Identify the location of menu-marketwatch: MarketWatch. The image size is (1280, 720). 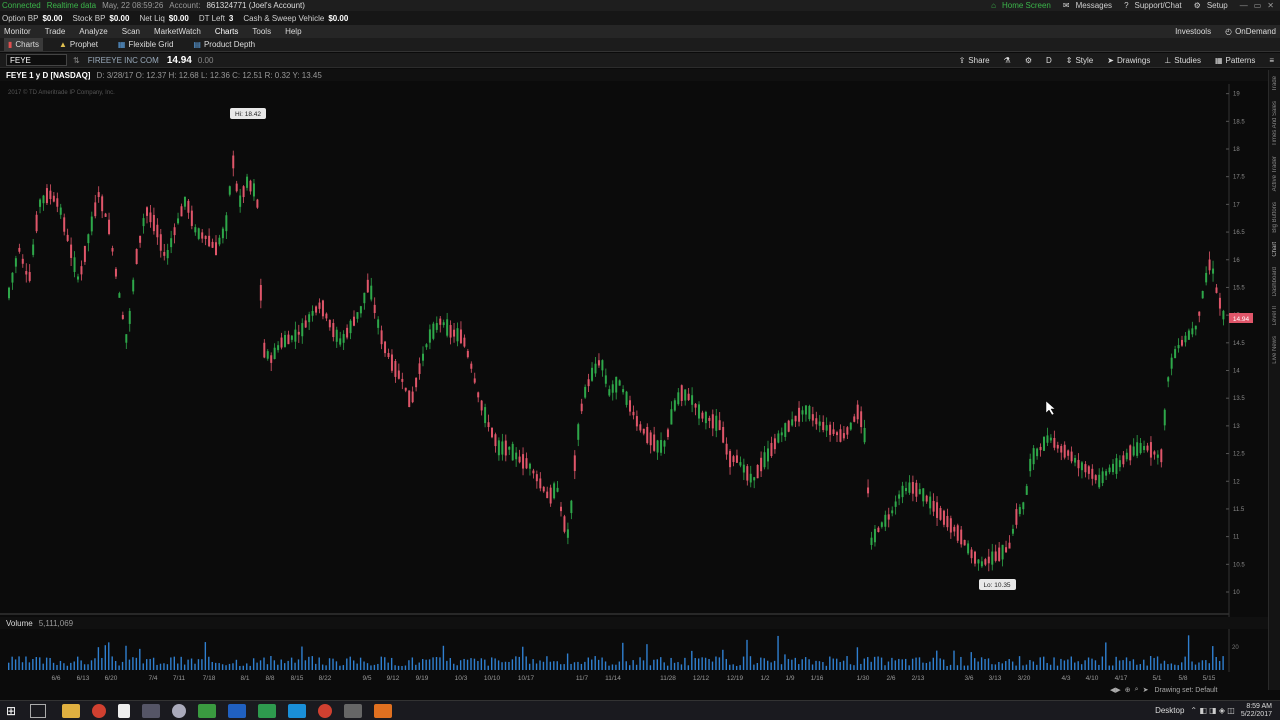
(177, 31).